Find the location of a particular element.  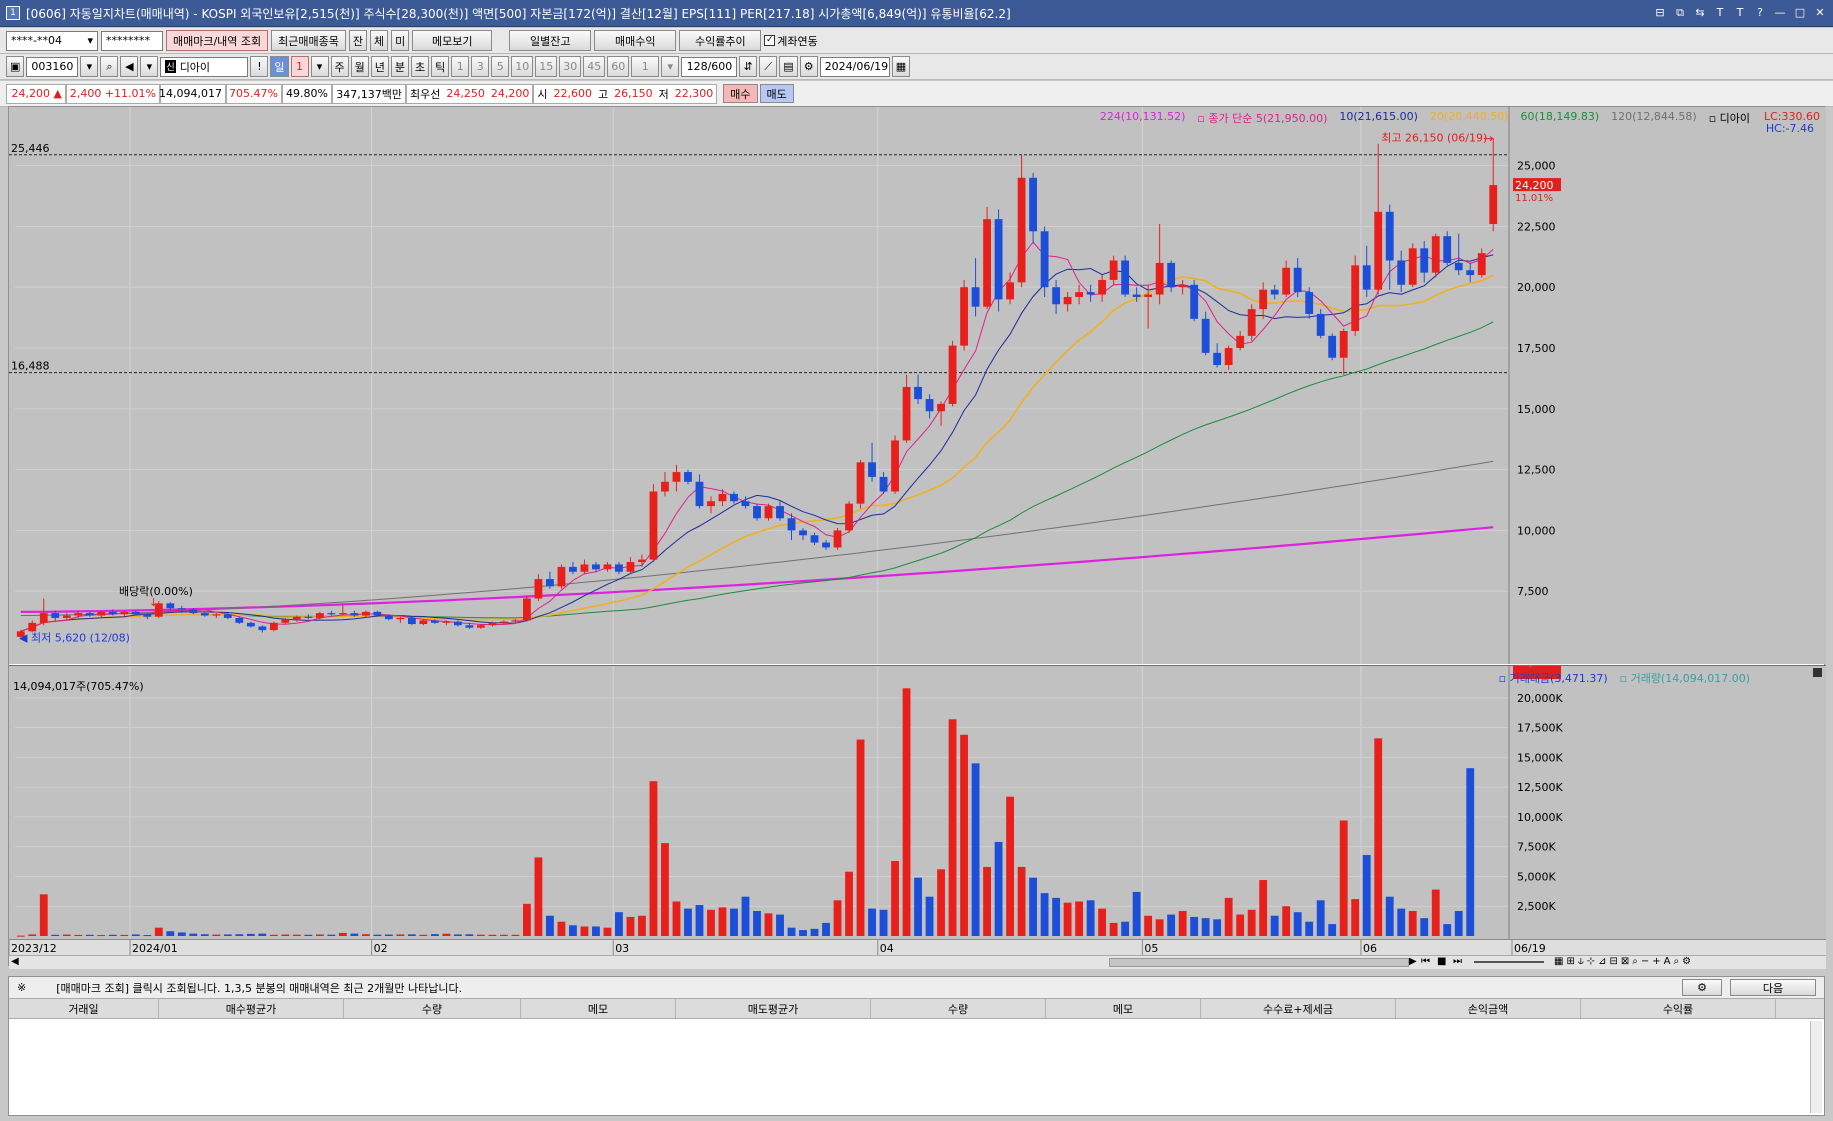

info-button: ! is located at coordinates (259, 66).